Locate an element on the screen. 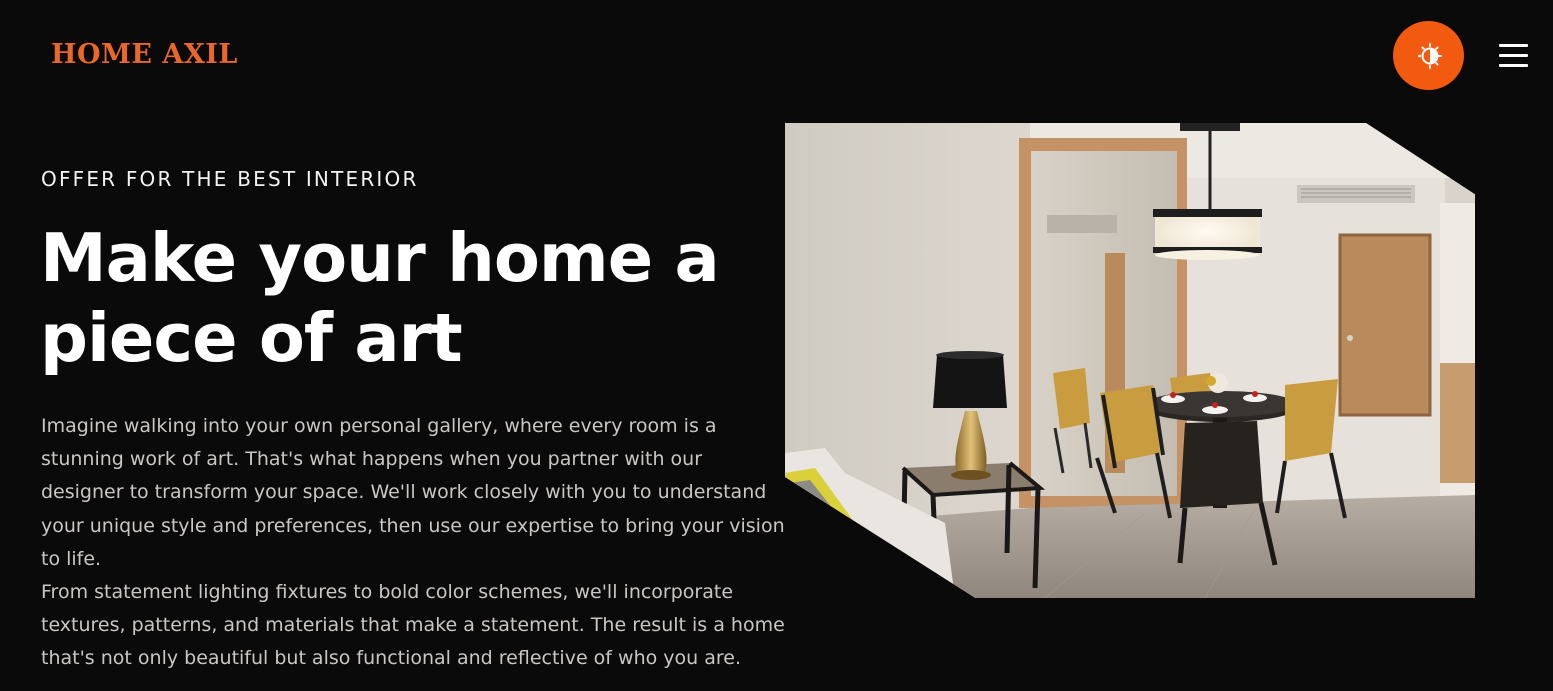 The width and height of the screenshot is (1553, 691). sun-moon-icon is located at coordinates (1429, 55).